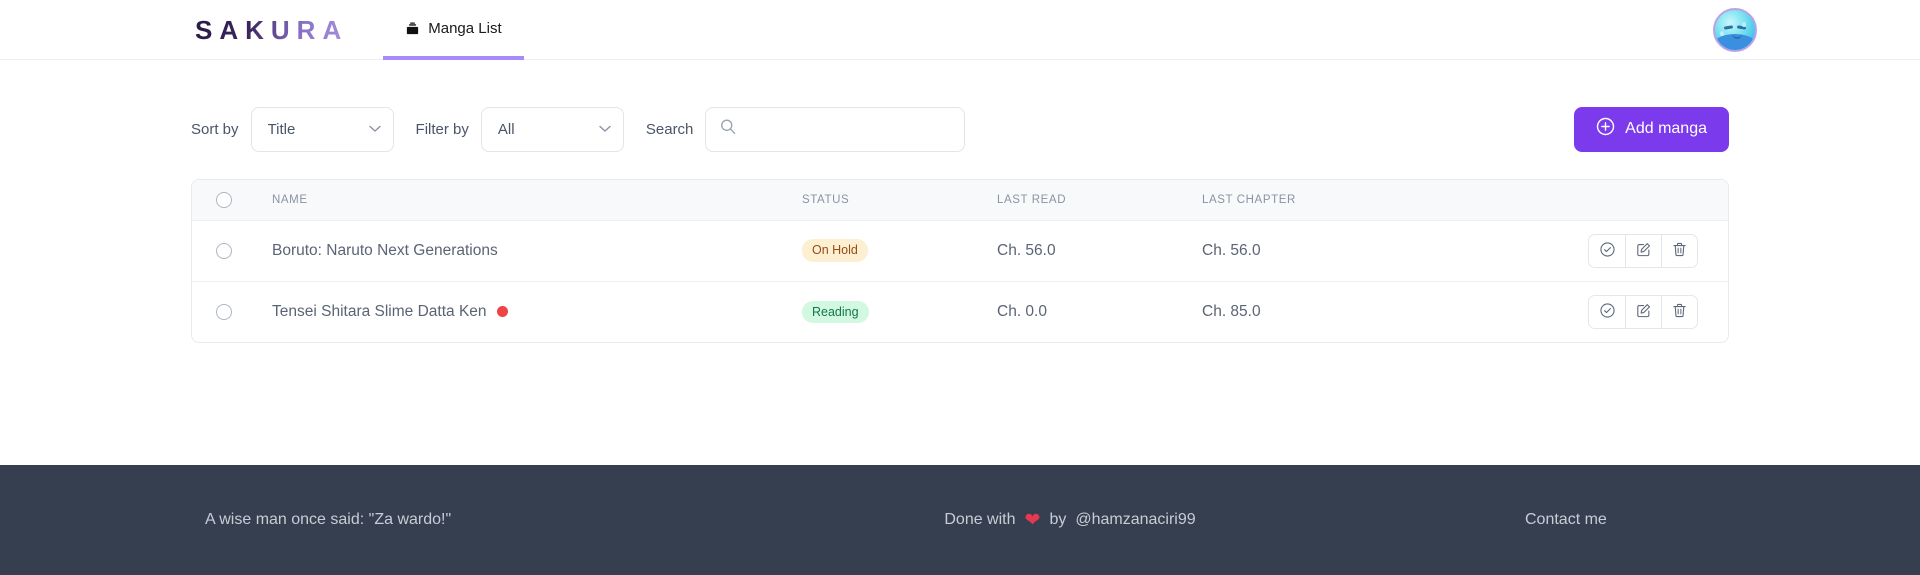  I want to click on nav-tabs: Manga List, so click(453, 30).